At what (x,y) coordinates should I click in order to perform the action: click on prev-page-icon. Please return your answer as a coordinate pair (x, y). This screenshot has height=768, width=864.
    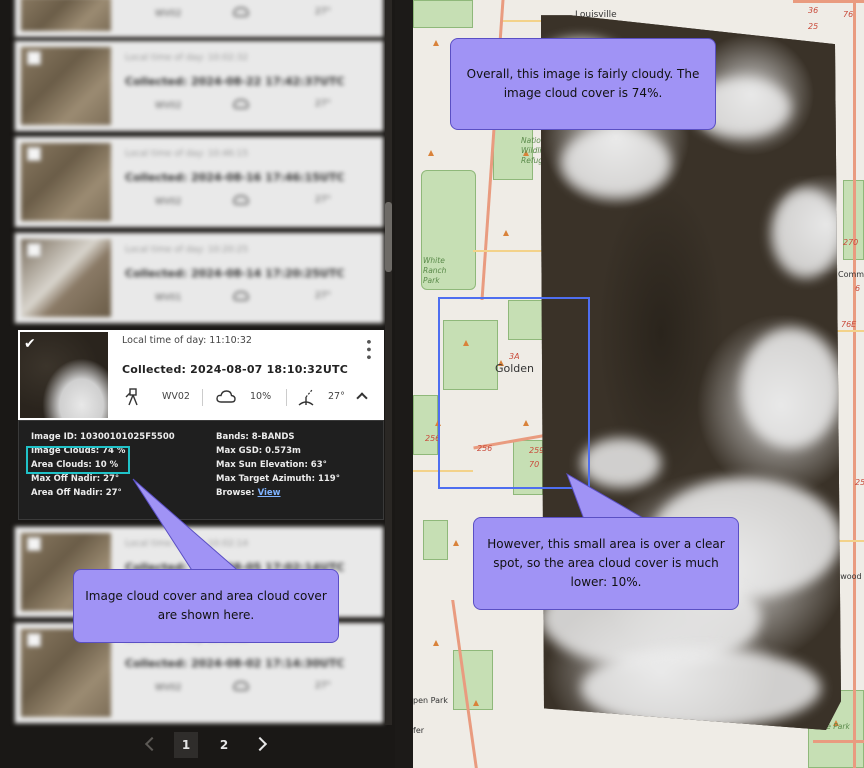
    Looking at the image, I should click on (152, 744).